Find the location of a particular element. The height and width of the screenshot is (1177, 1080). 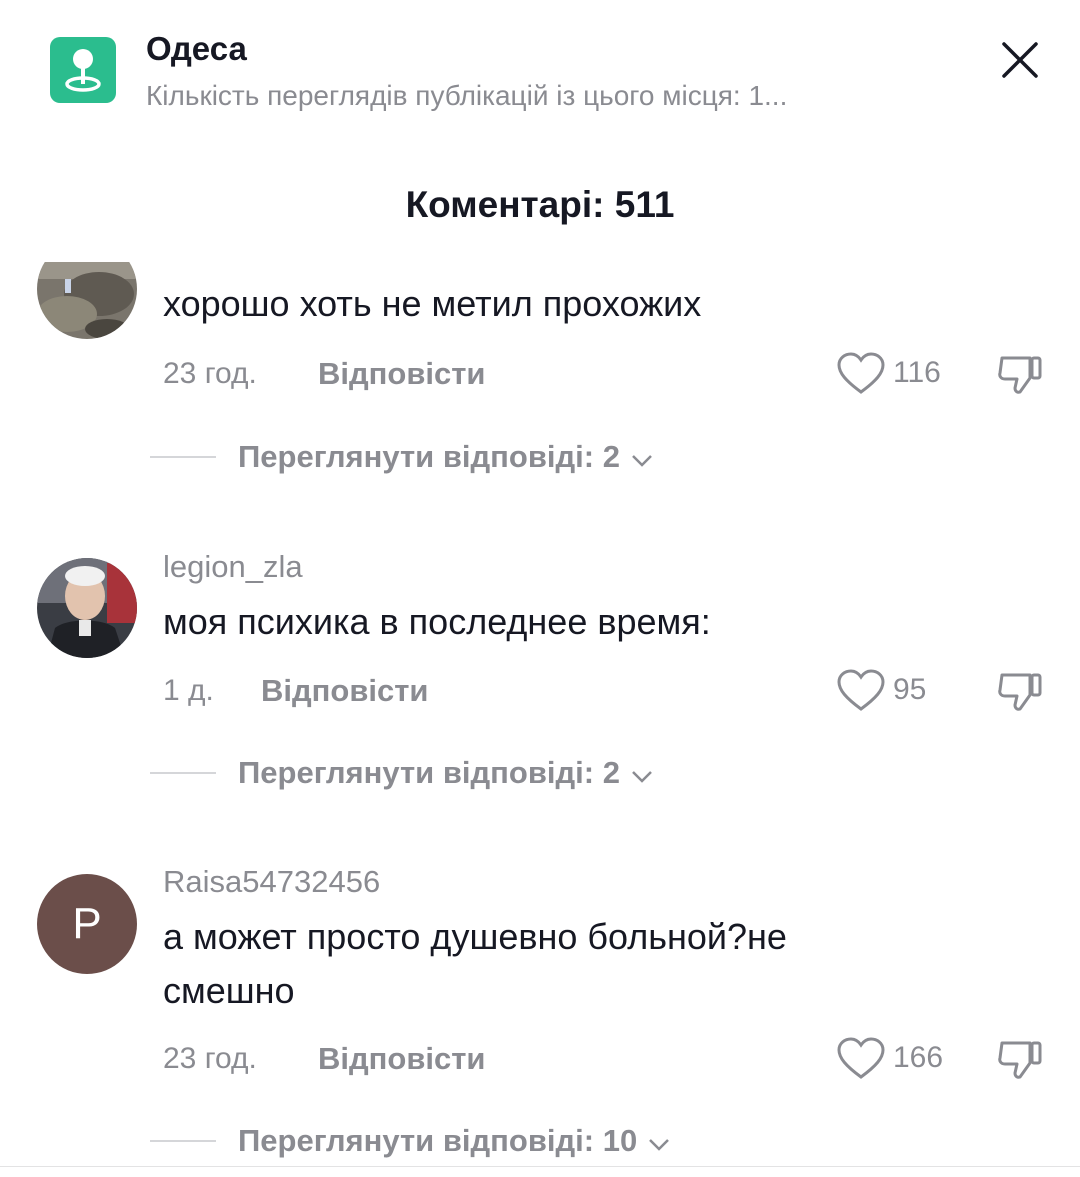

like-count: 116 is located at coordinates (917, 372).